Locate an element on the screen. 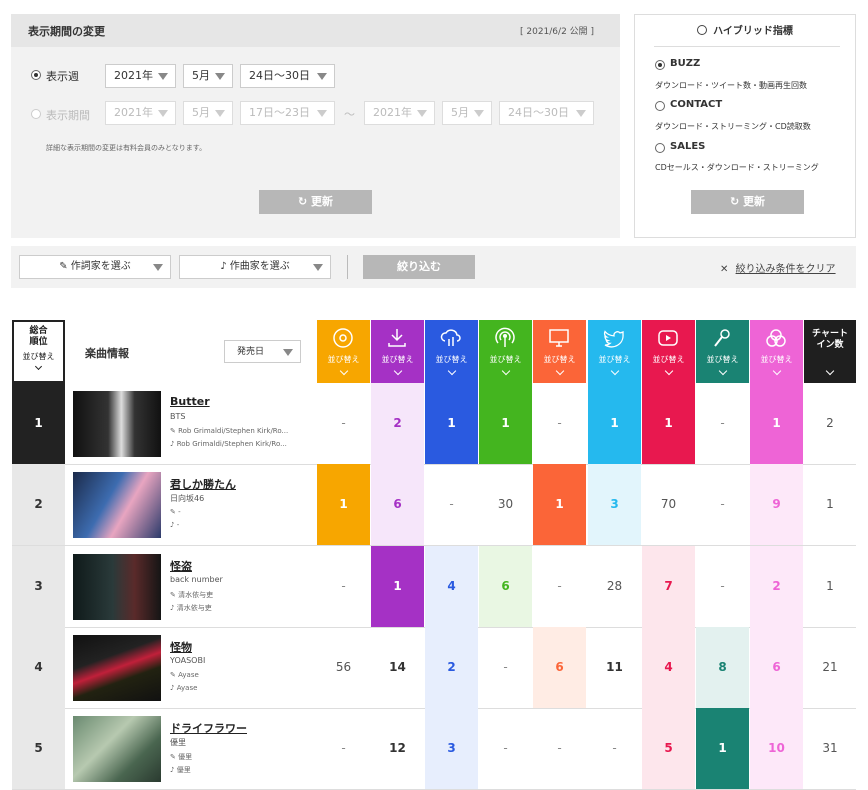  published-date: [ 2021/6/2 公開 ] is located at coordinates (557, 32).